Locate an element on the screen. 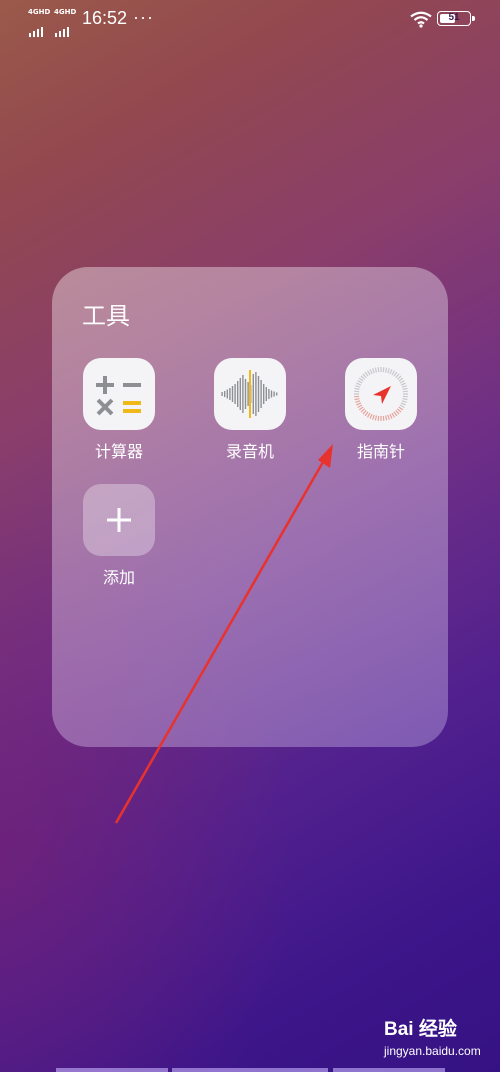  plus-icon is located at coordinates (119, 520).